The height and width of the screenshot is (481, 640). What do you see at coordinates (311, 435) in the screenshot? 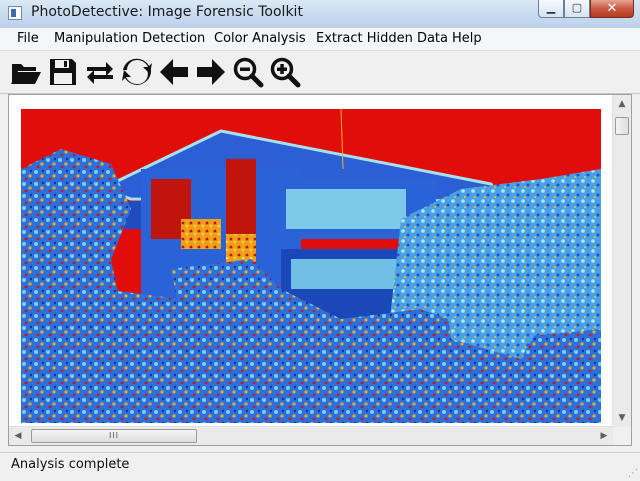
I see `horizontal-scrollbar: ◀ III ▶` at bounding box center [311, 435].